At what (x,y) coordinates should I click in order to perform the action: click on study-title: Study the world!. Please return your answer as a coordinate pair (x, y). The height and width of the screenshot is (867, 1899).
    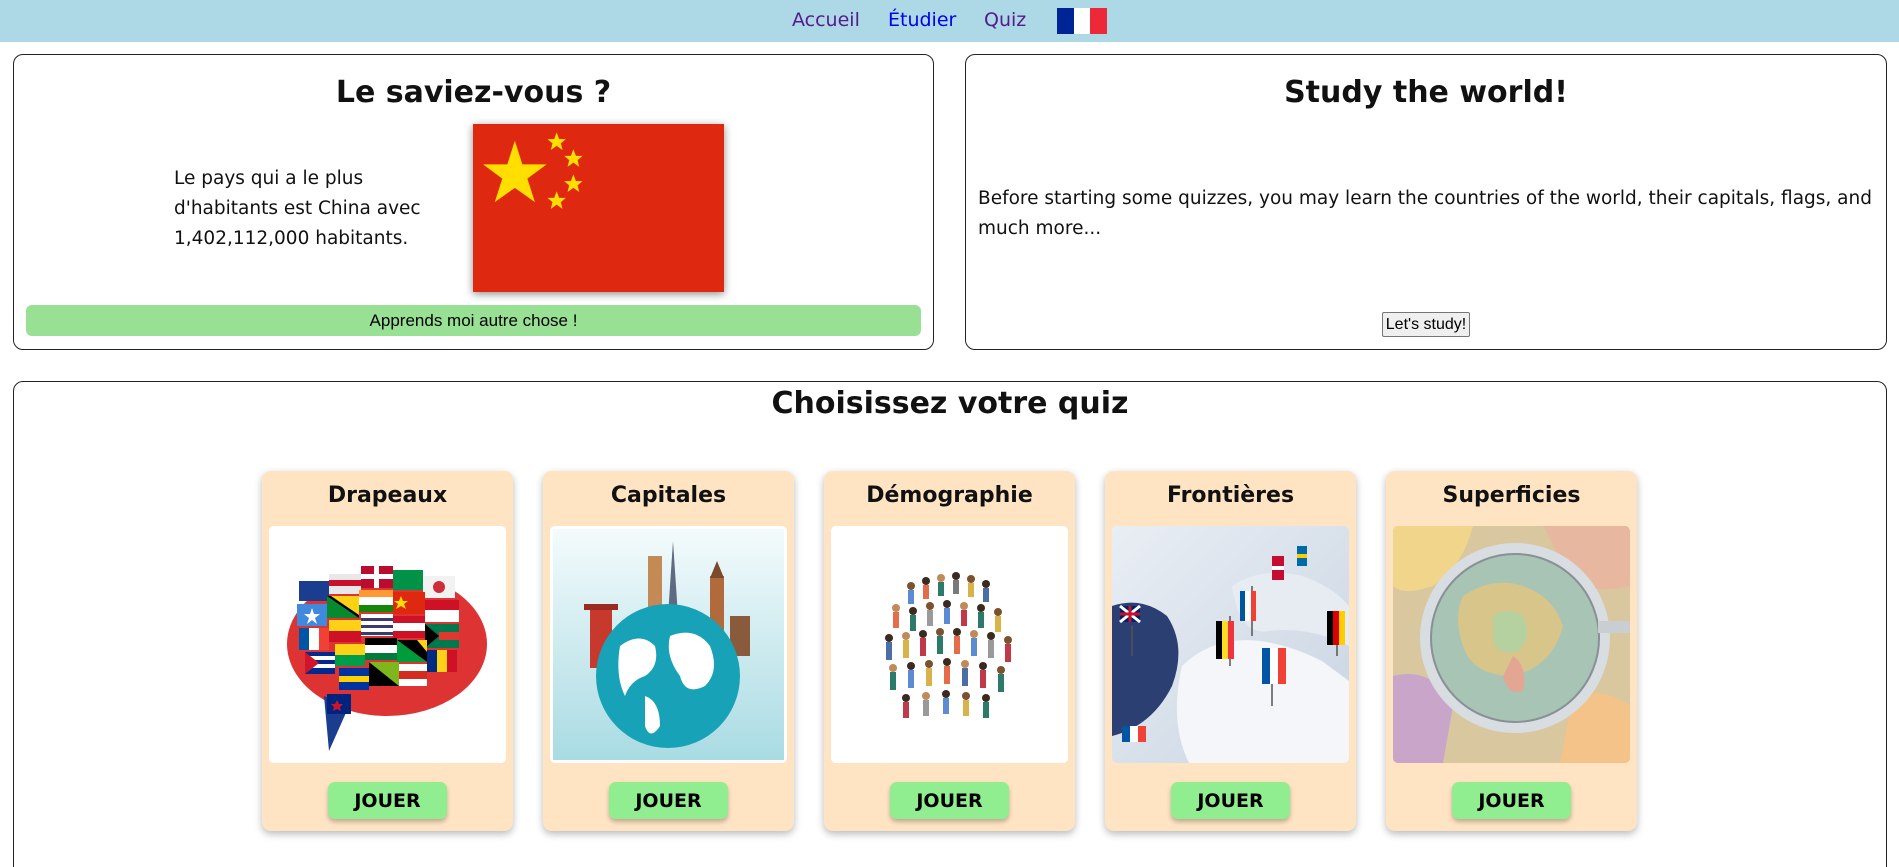
    Looking at the image, I should click on (1426, 92).